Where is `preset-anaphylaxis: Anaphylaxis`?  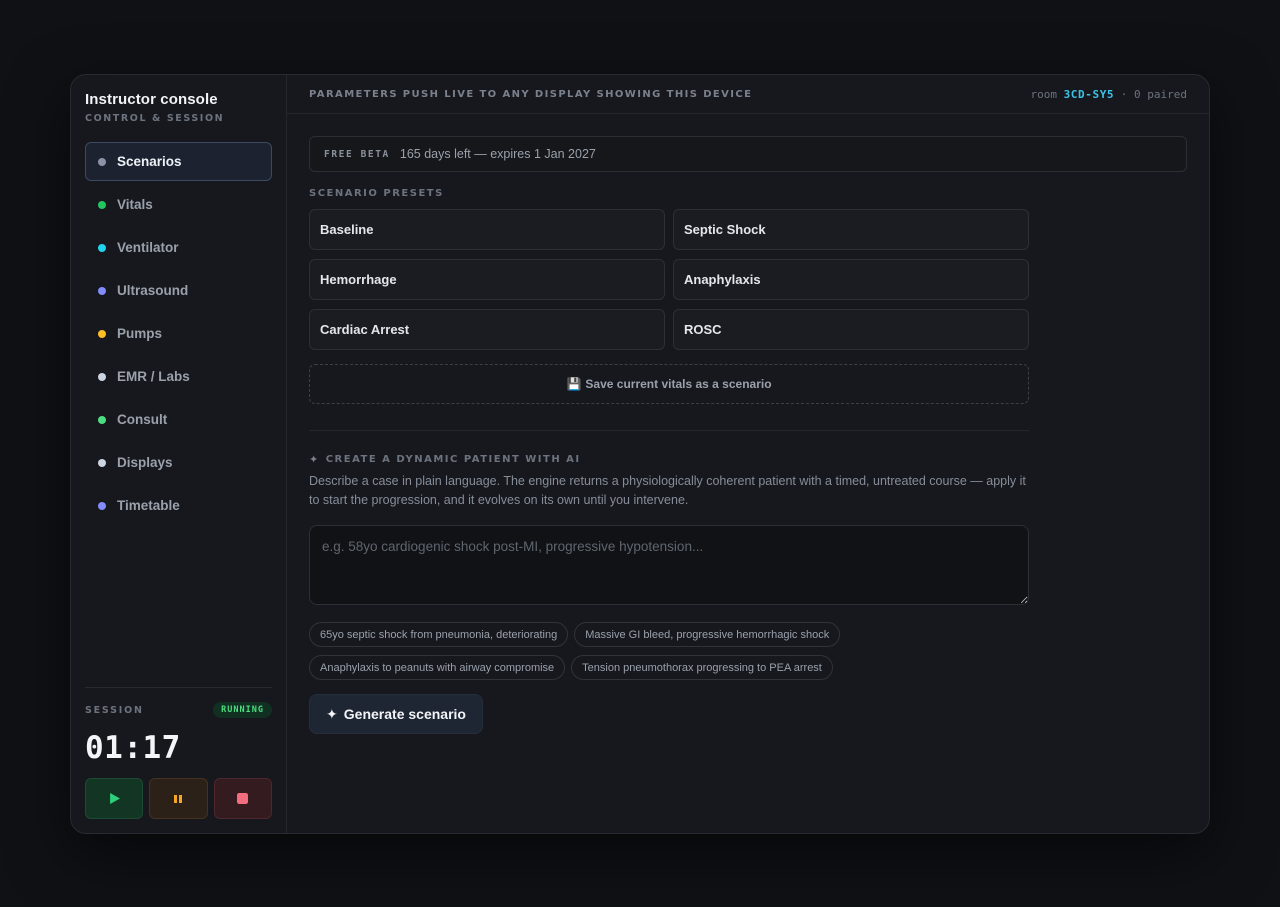 preset-anaphylaxis: Anaphylaxis is located at coordinates (851, 279).